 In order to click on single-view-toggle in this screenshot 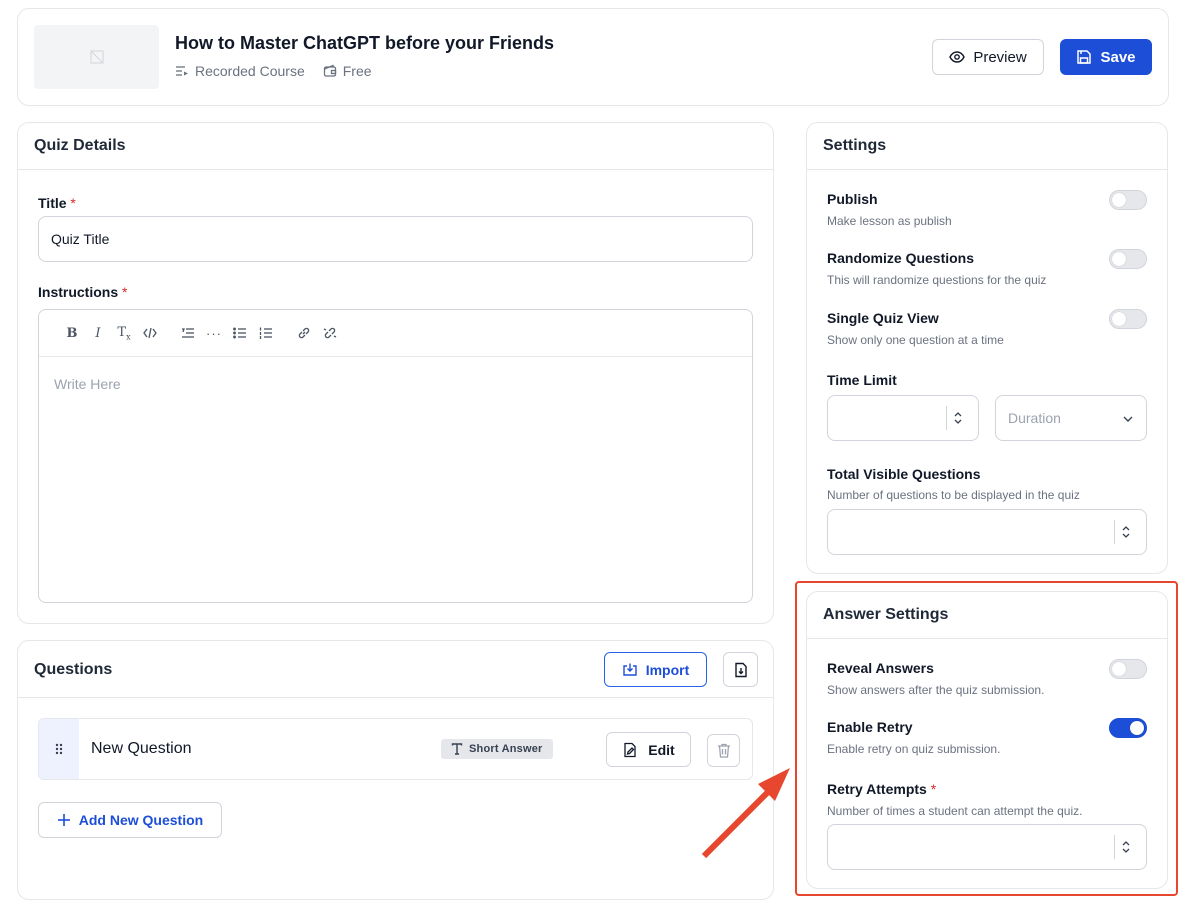, I will do `click(1128, 319)`.